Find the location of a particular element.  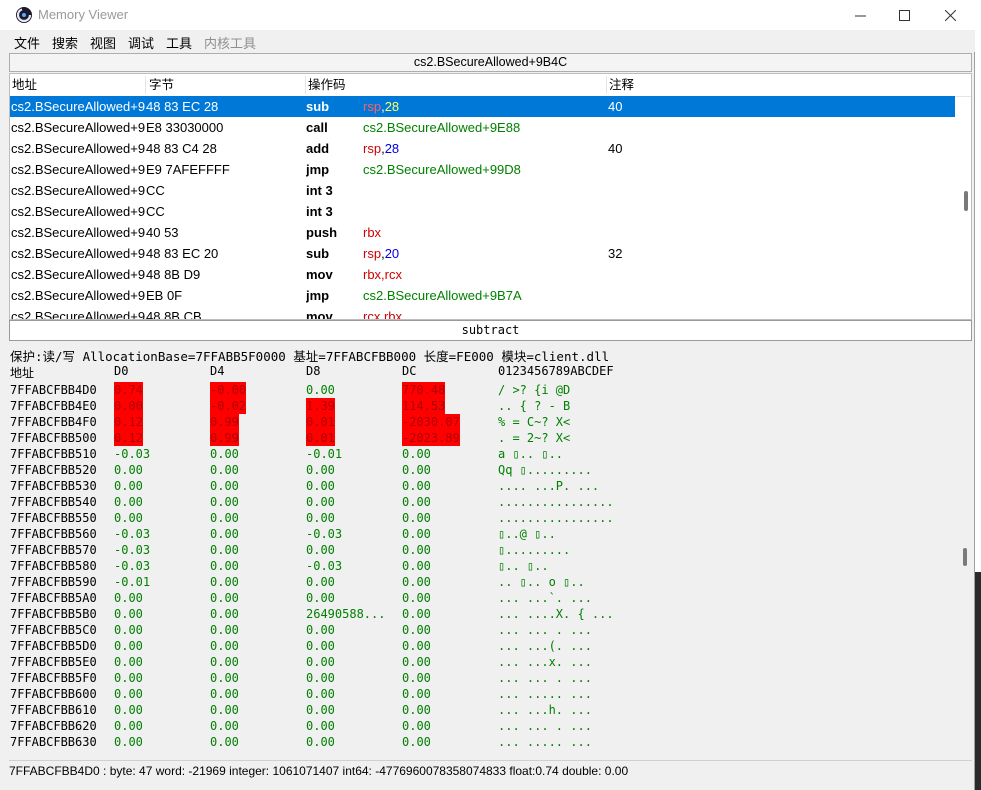

hex-ascii: / >? {i @D is located at coordinates (534, 390).